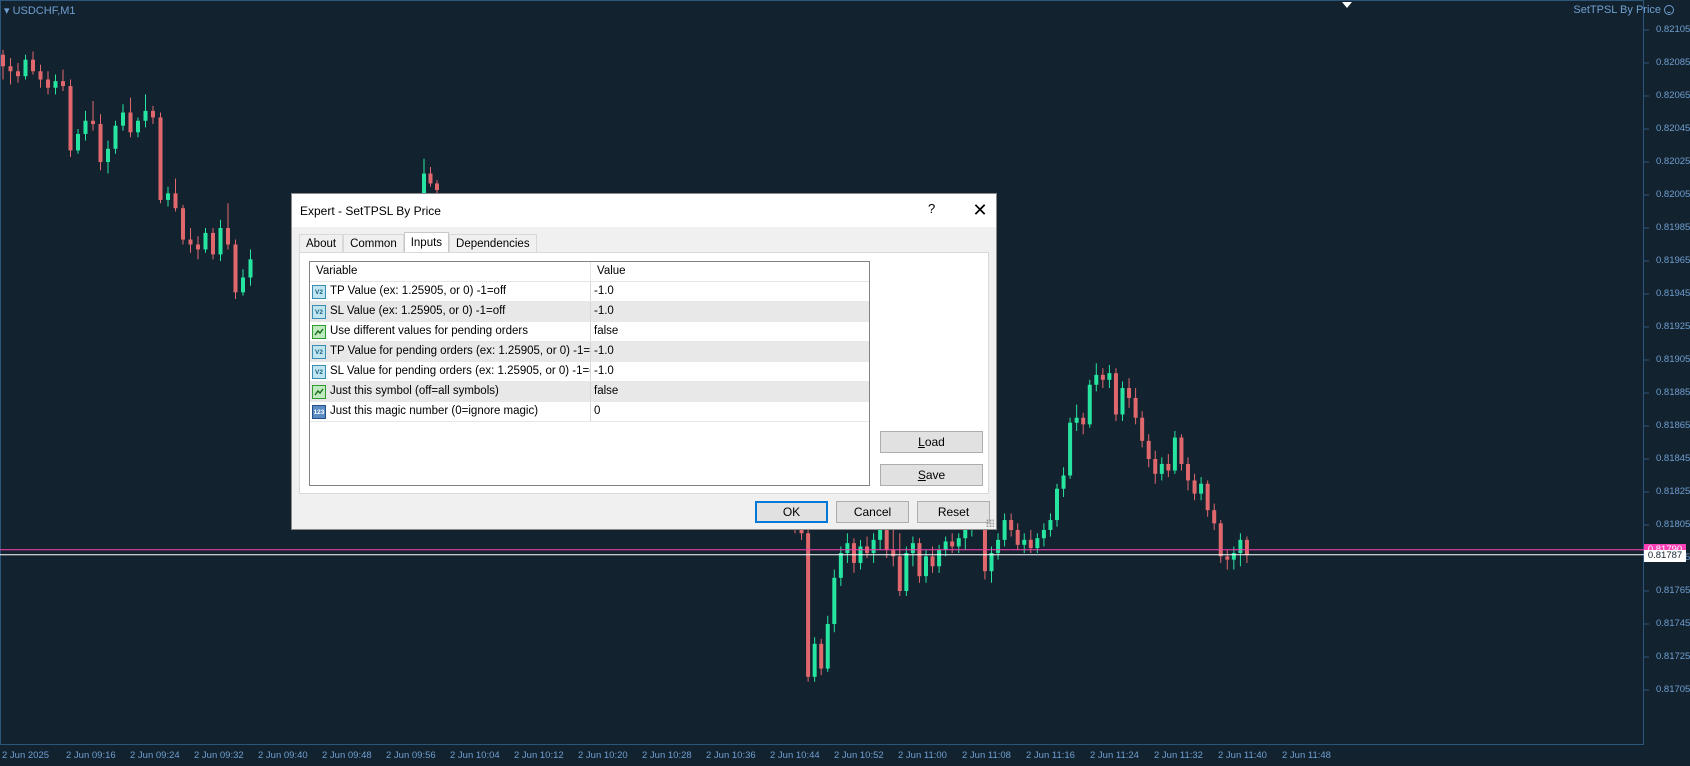 Image resolution: width=1690 pixels, height=766 pixels. I want to click on value-cell: 0, so click(730, 411).